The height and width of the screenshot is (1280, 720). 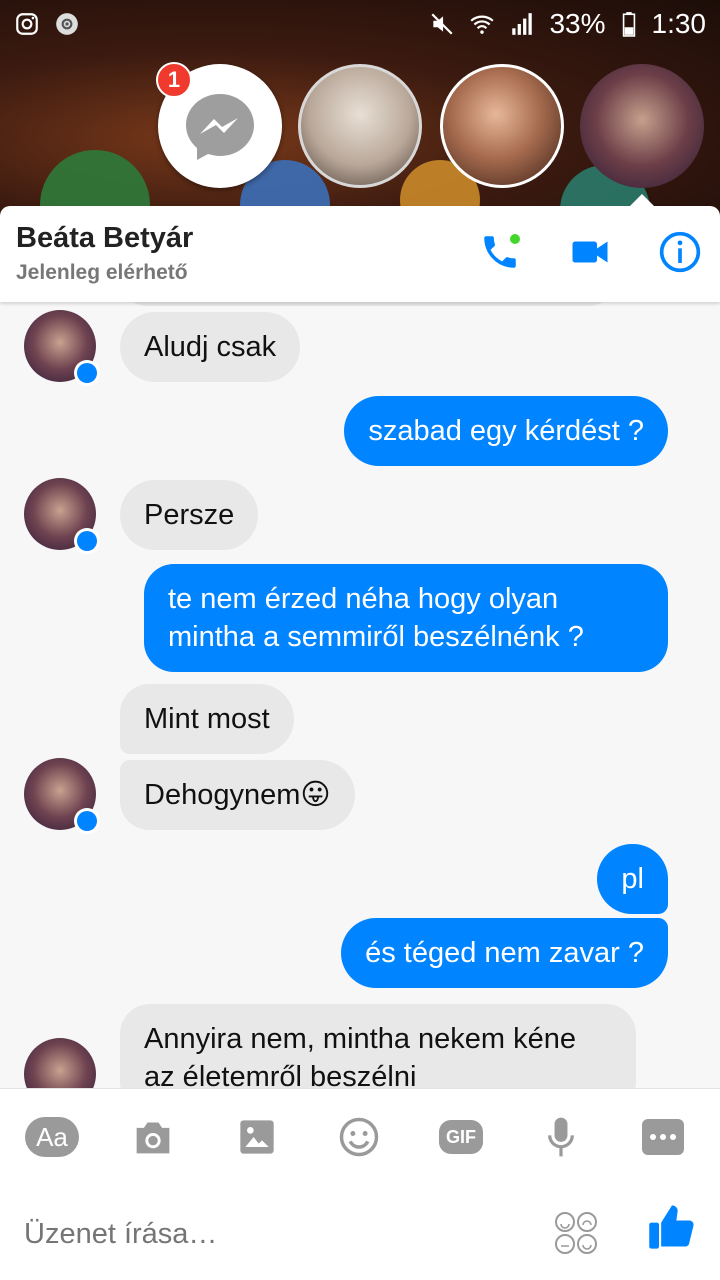 I want to click on more-icon, so click(x=663, y=1137).